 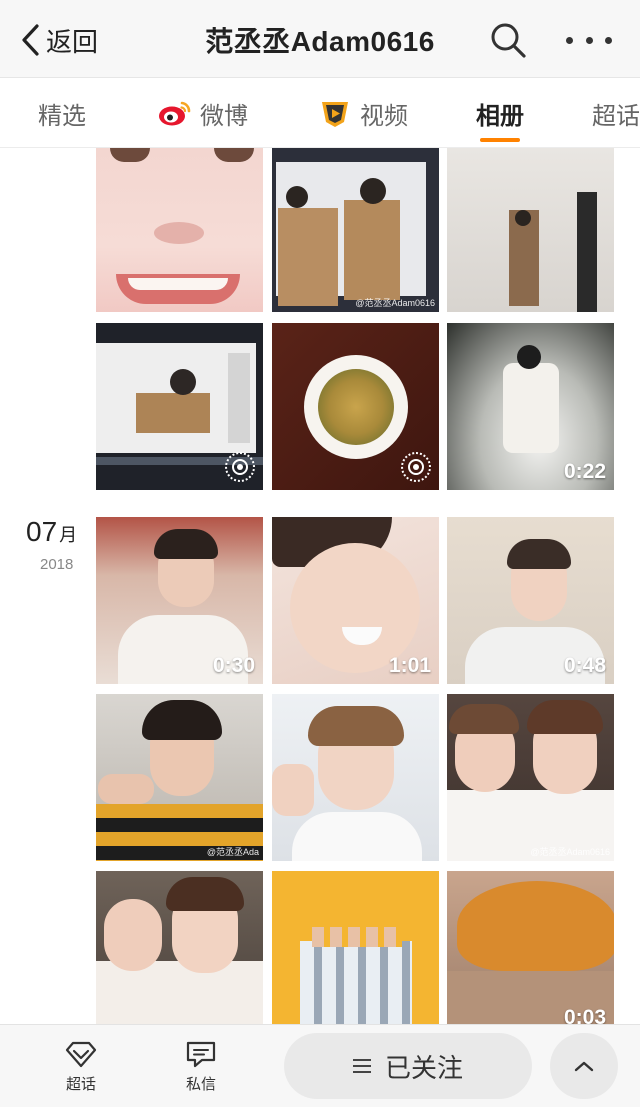 What do you see at coordinates (530, 600) in the screenshot?
I see `photo-thumbnail: 0:48` at bounding box center [530, 600].